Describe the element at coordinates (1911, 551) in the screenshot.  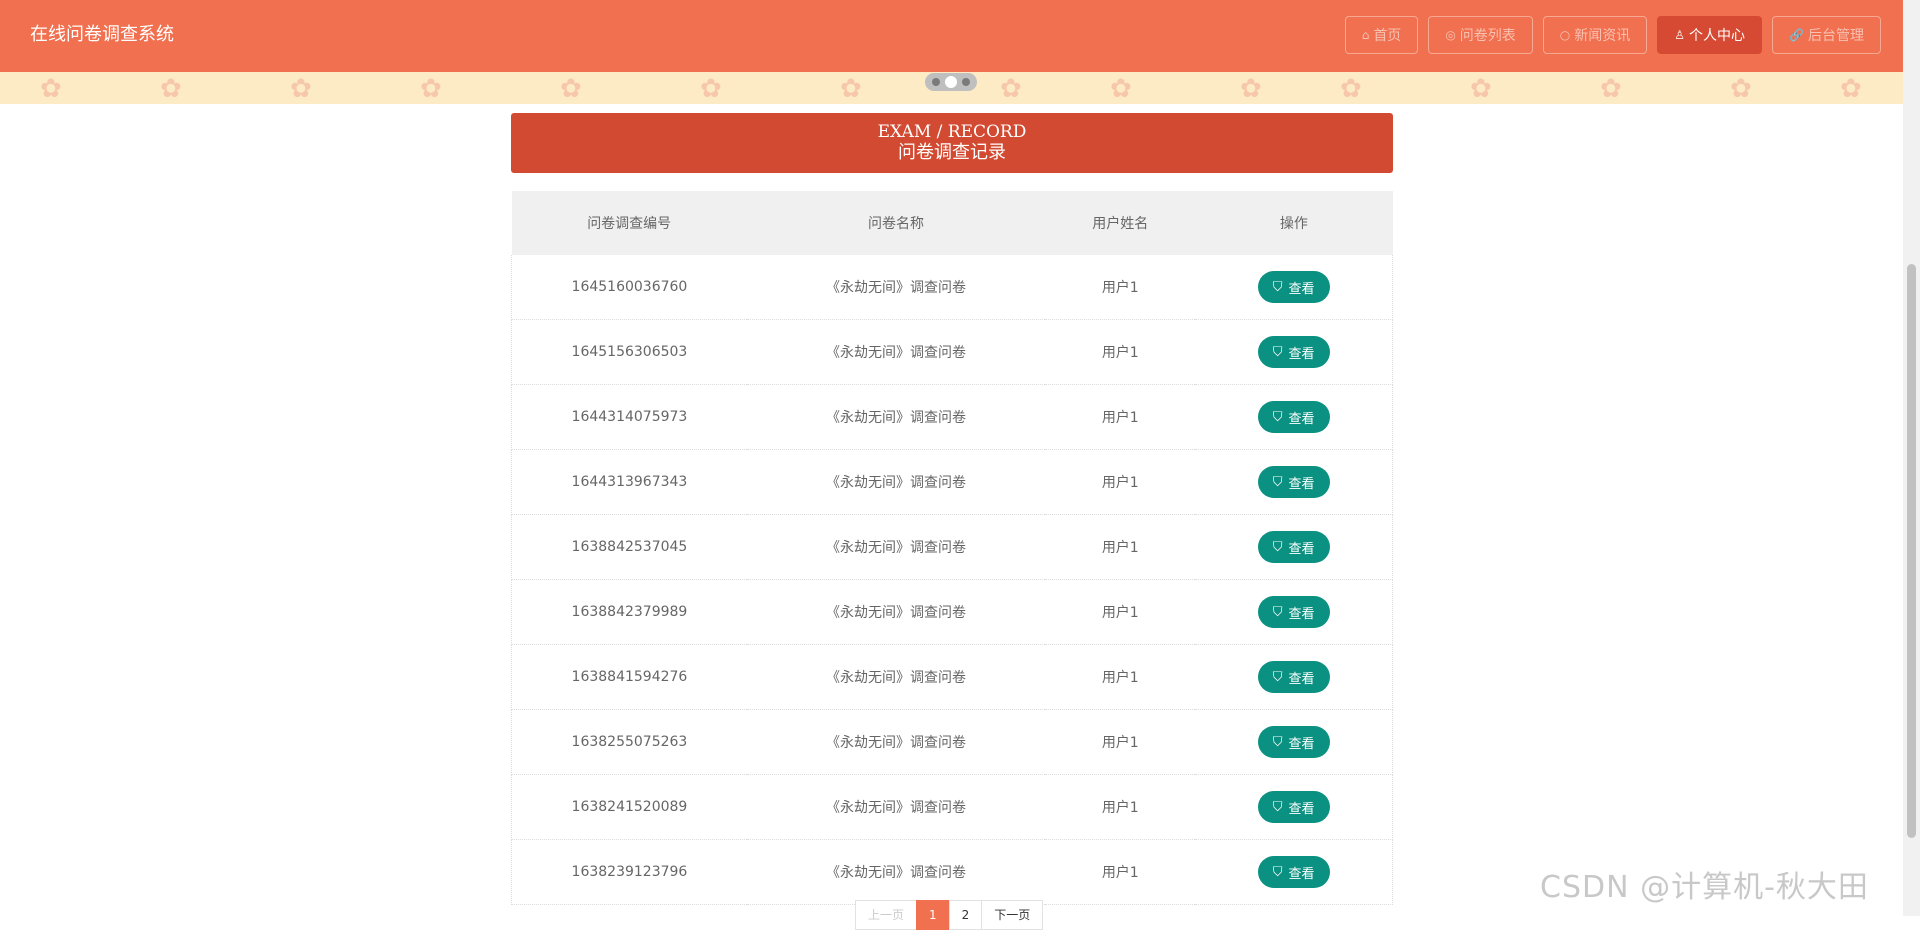
I see `scrollbar-thumb` at that location.